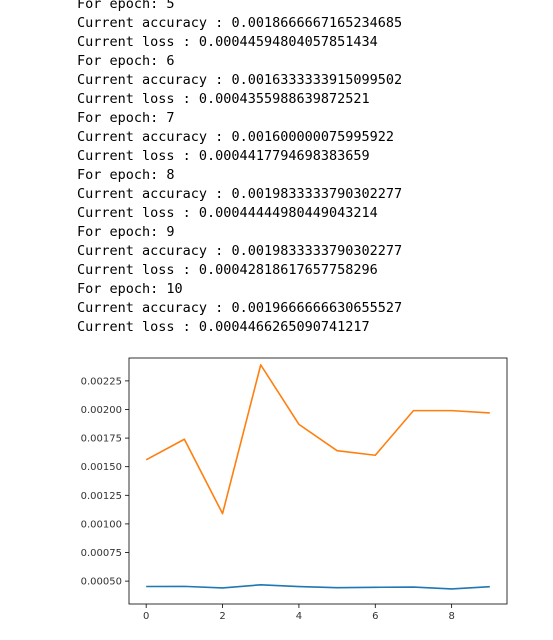  What do you see at coordinates (101, 467) in the screenshot?
I see `y-tick-label: 0.00150` at bounding box center [101, 467].